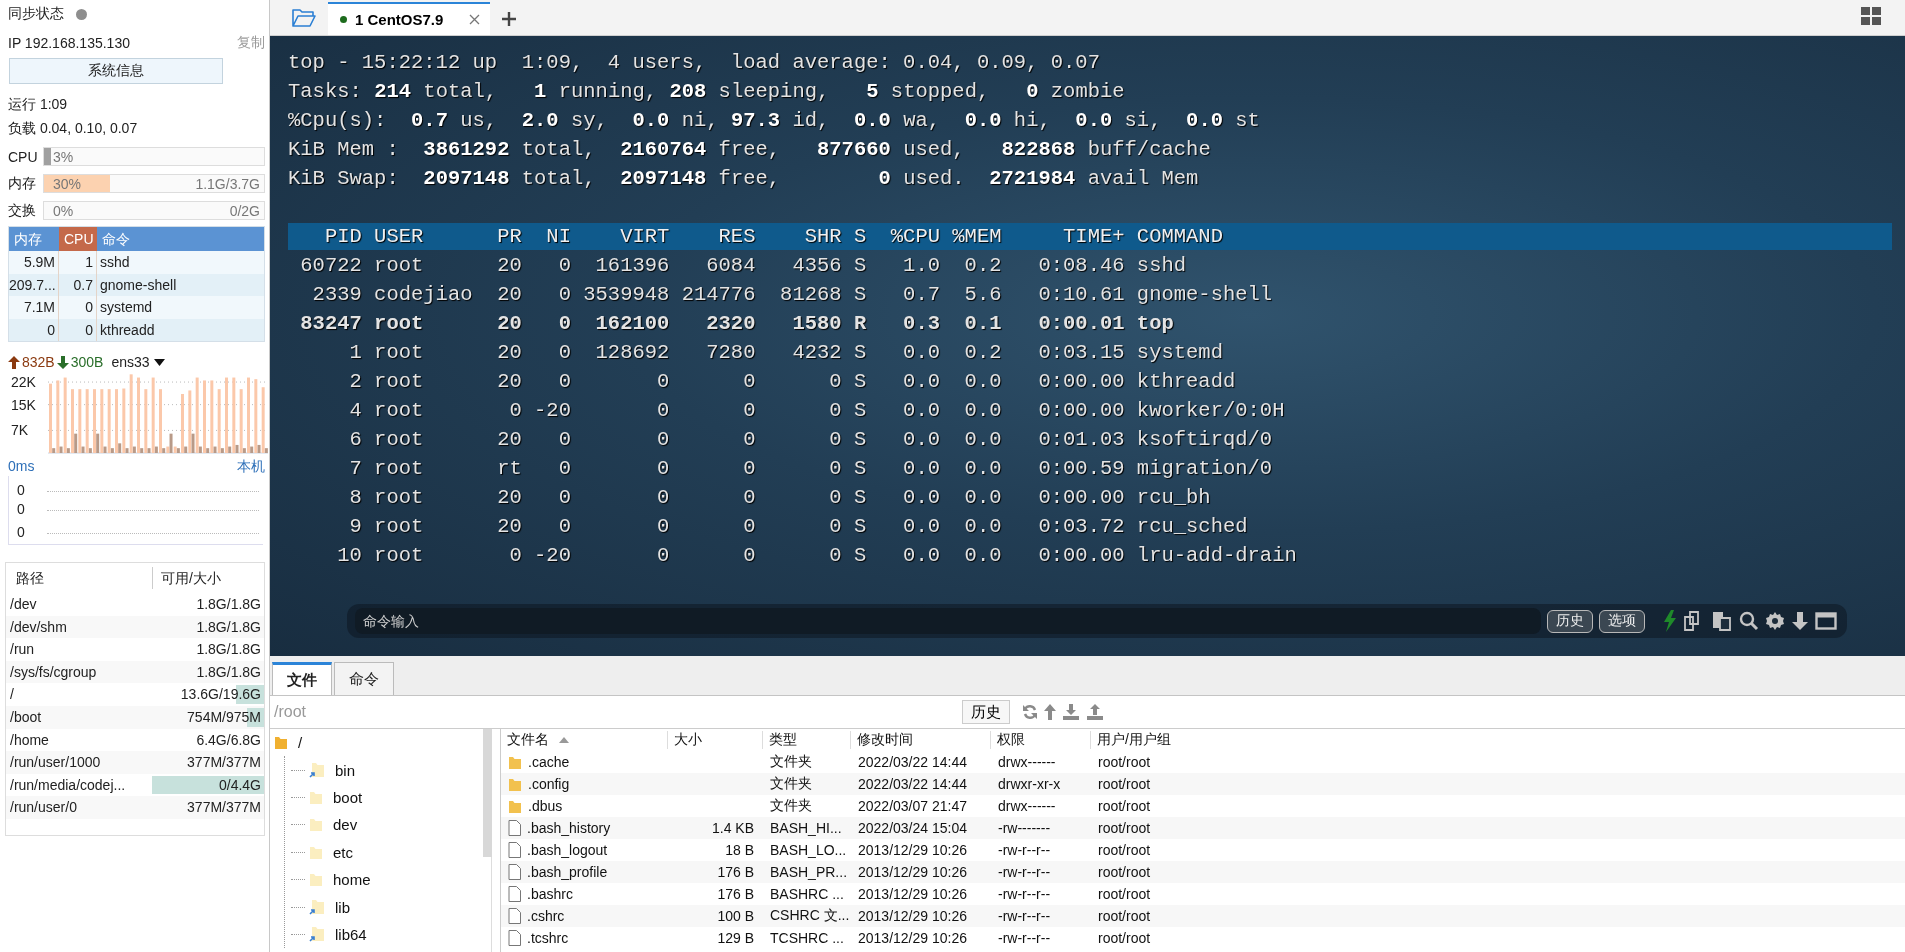  Describe the element at coordinates (1622, 621) in the screenshot. I see `toolbar-button: 选项` at that location.